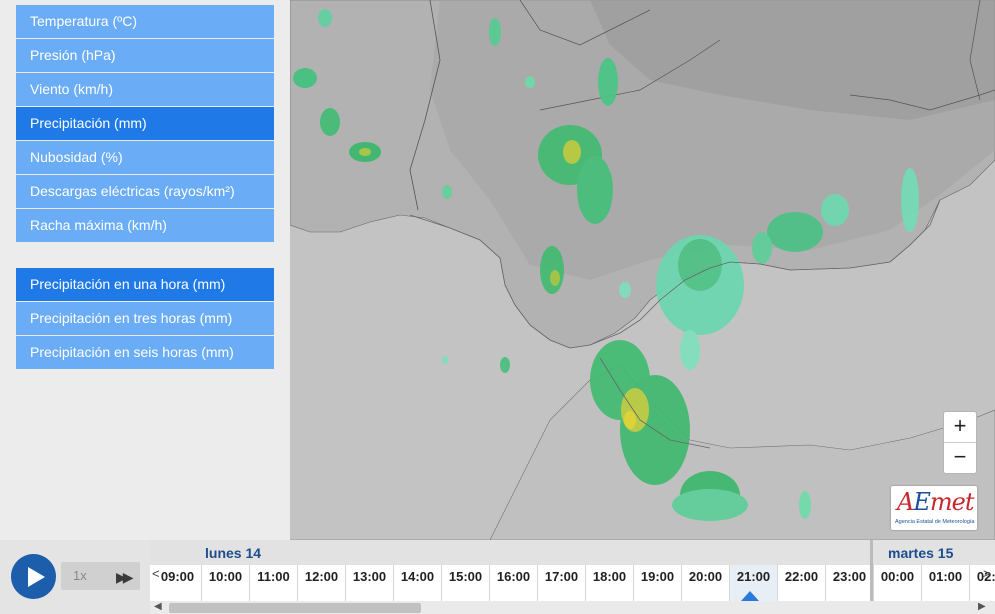 This screenshot has height=614, width=995. I want to click on timeline-prev-arrow: <, so click(156, 573).